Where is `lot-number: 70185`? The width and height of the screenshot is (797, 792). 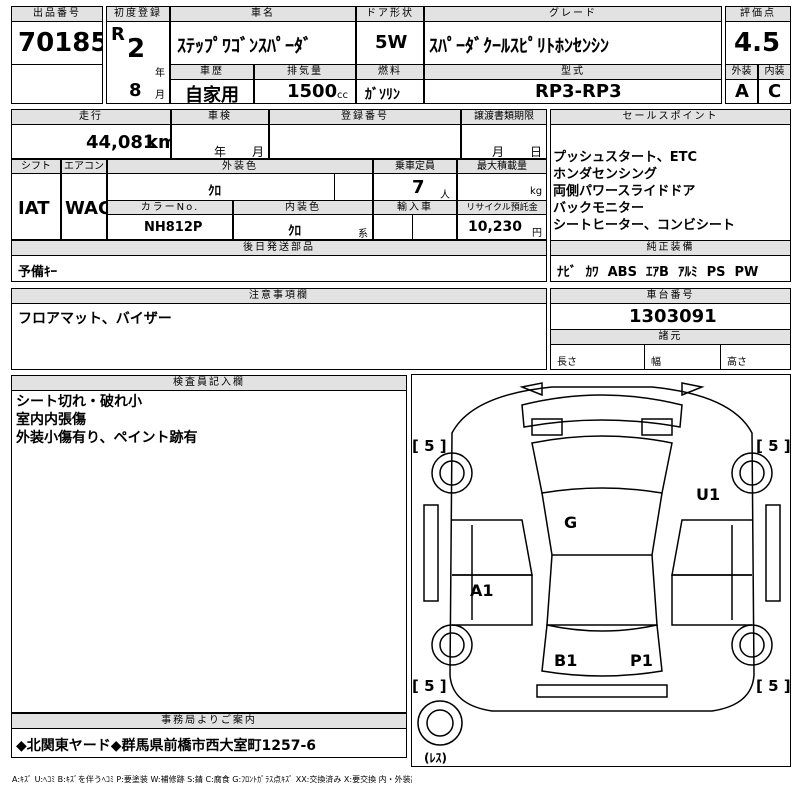 lot-number: 70185 is located at coordinates (60, 43).